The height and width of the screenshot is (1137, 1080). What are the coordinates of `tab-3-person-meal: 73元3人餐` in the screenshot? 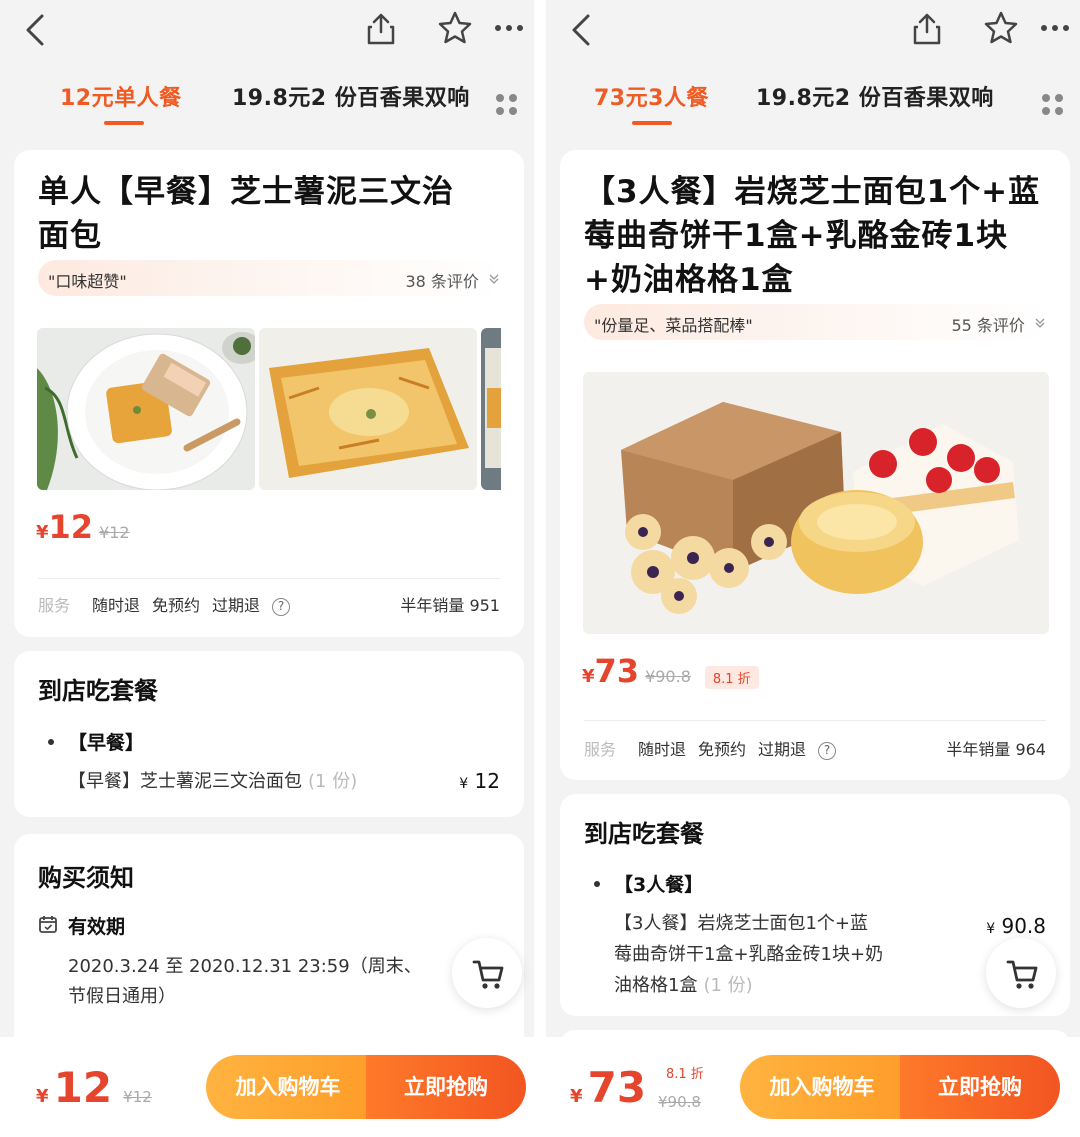 It's located at (651, 96).